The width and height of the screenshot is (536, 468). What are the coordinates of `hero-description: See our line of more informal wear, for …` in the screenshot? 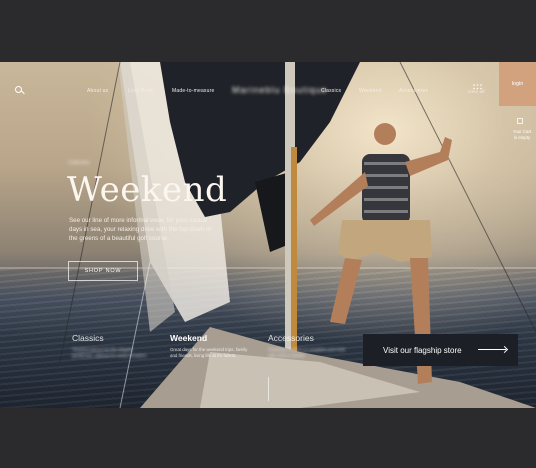 It's located at (140, 229).